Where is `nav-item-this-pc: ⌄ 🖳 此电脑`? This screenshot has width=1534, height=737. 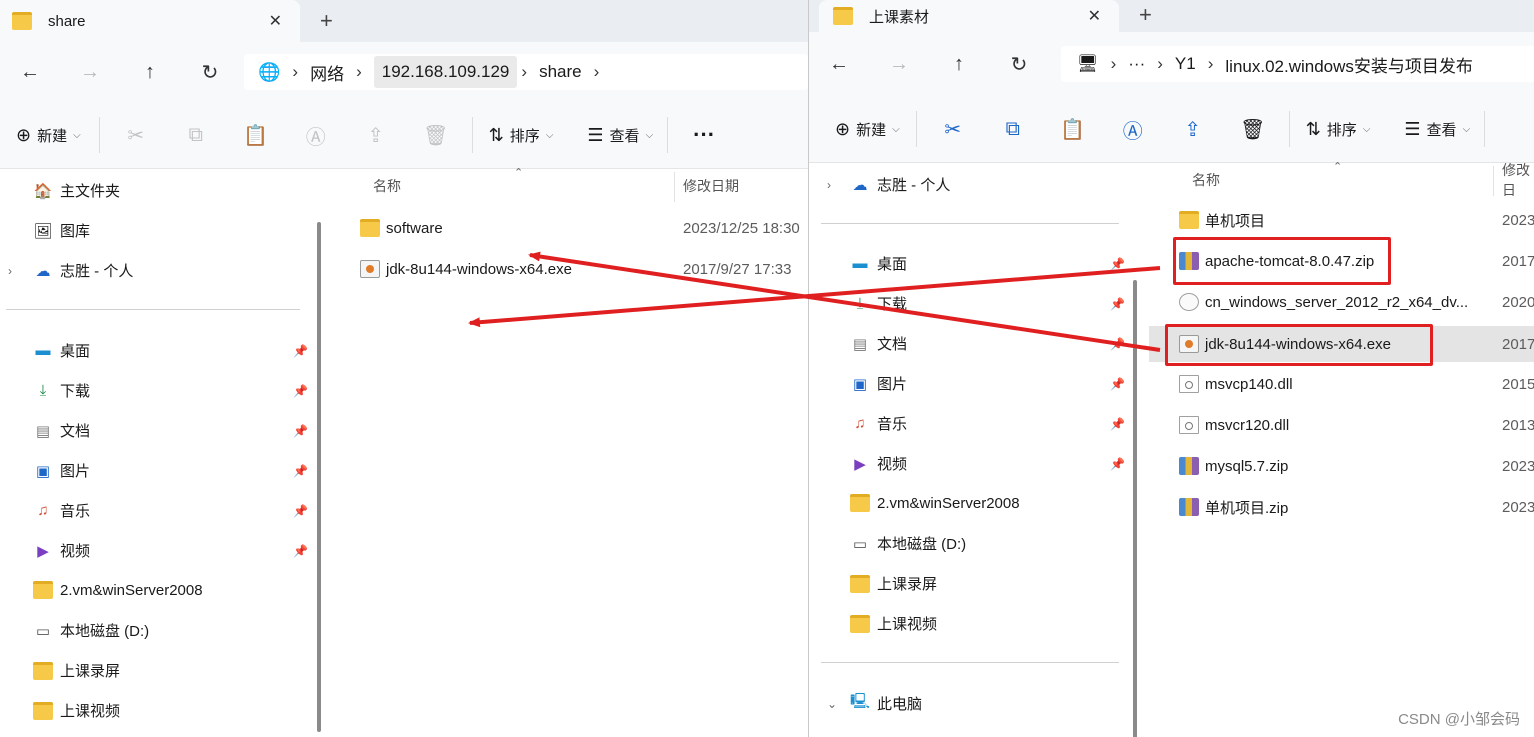
nav-item-this-pc: ⌄ 🖳 此电脑 is located at coordinates (874, 703).